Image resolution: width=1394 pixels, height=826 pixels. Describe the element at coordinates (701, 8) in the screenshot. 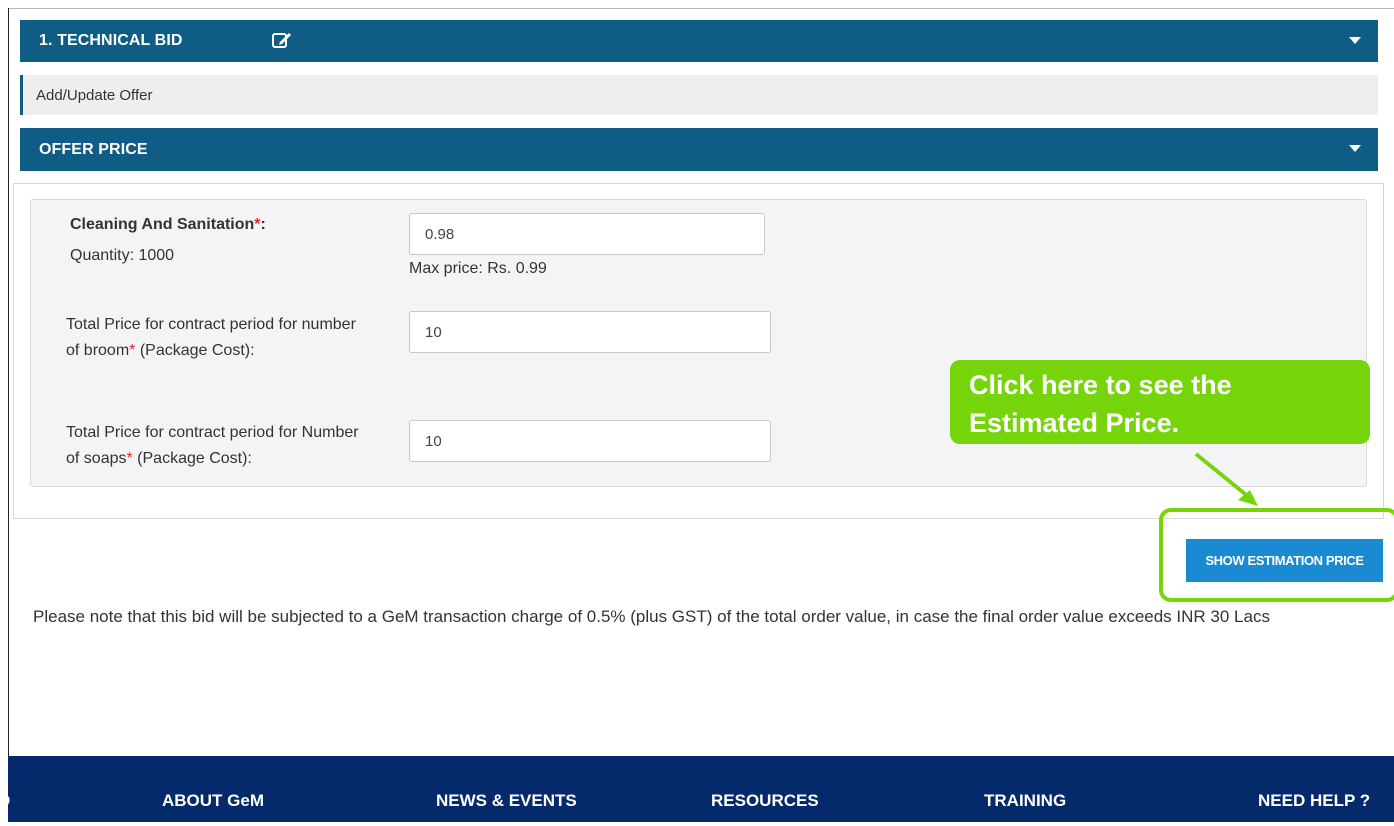

I see `page-frame-top` at that location.